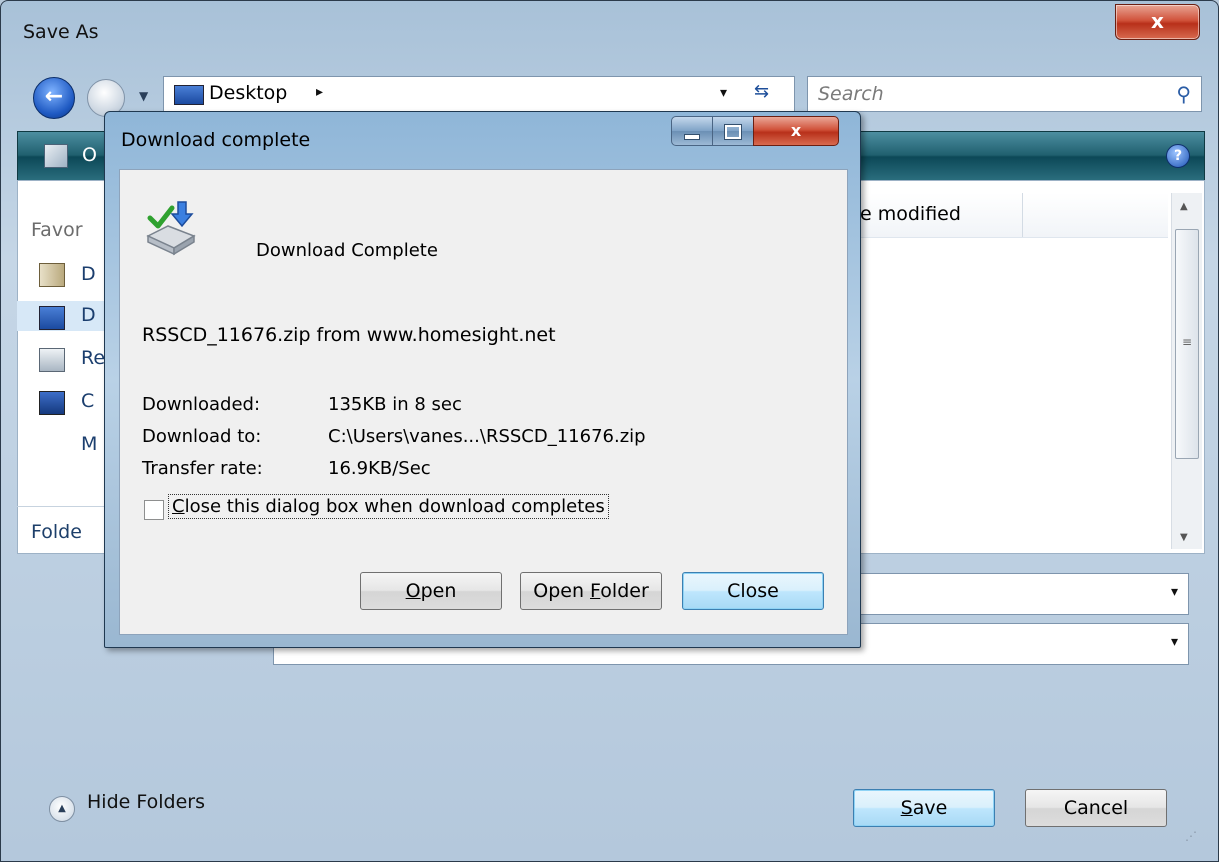 This screenshot has width=1219, height=862. What do you see at coordinates (146, 802) in the screenshot?
I see `hide-folders-button: Hide Folders` at bounding box center [146, 802].